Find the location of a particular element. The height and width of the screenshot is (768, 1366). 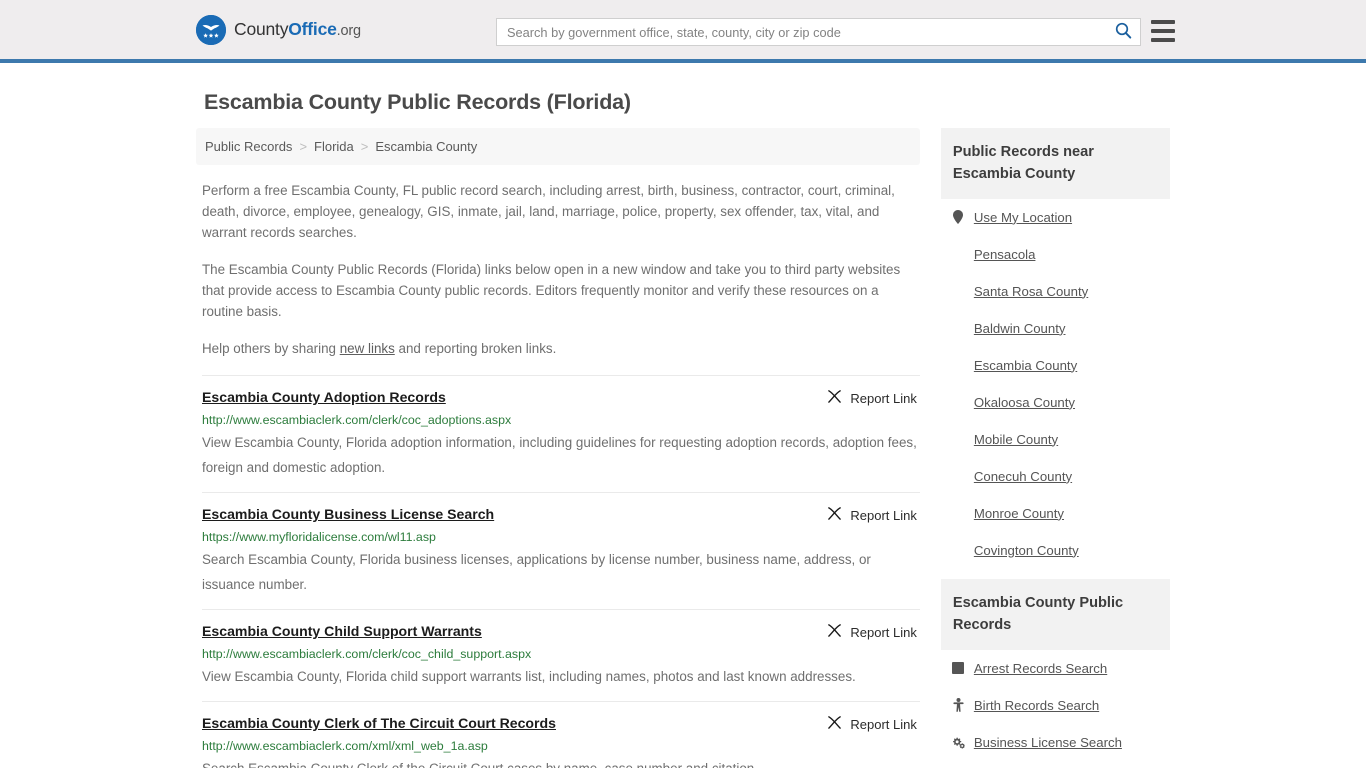

sidebar-link: Arrest Records Search is located at coordinates (1040, 668).